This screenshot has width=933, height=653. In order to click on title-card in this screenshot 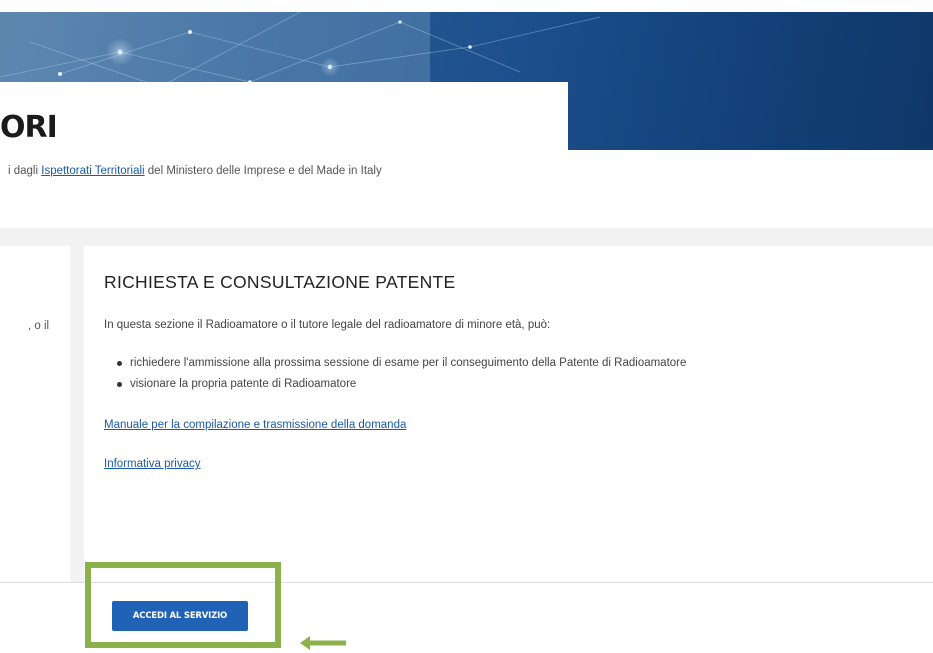, I will do `click(284, 118)`.